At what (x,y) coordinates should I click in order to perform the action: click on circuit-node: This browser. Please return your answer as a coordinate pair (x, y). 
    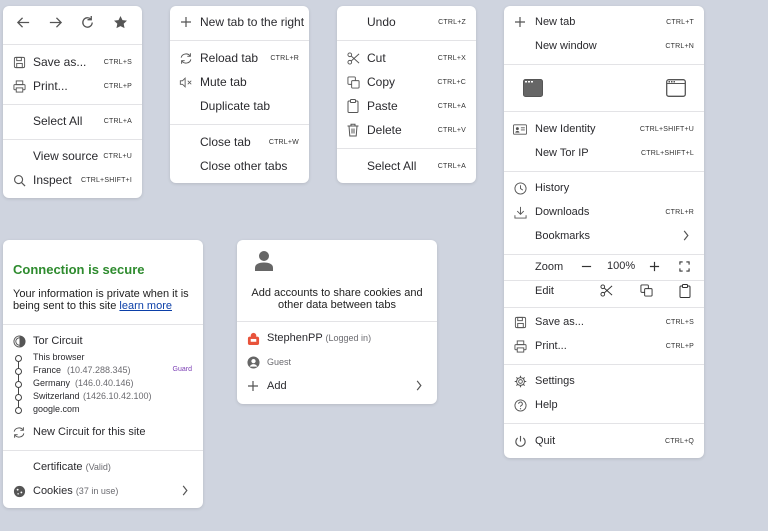
    Looking at the image, I should click on (103, 358).